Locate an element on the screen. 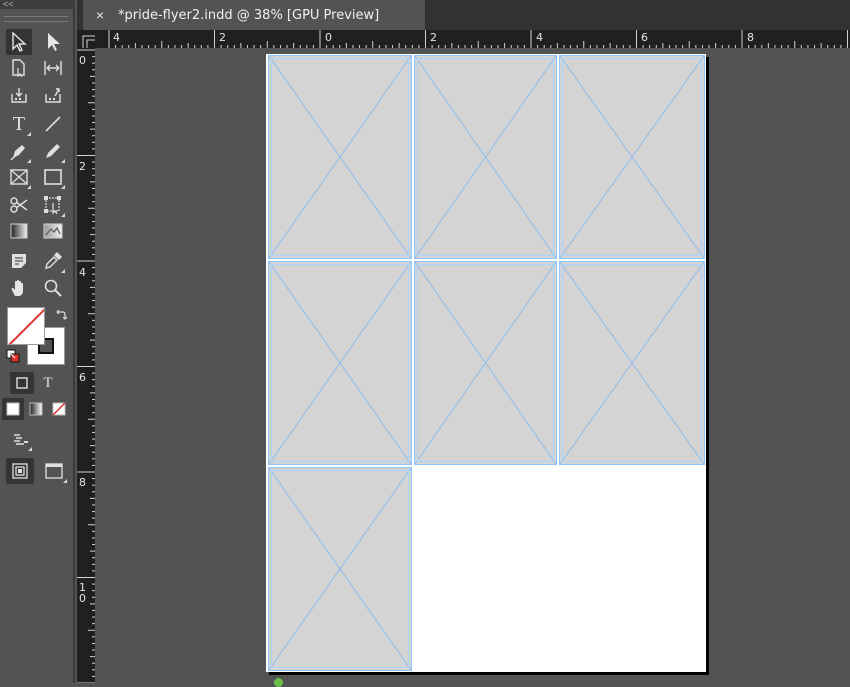 Image resolution: width=850 pixels, height=687 pixels. scissors-tool-icon is located at coordinates (19, 205).